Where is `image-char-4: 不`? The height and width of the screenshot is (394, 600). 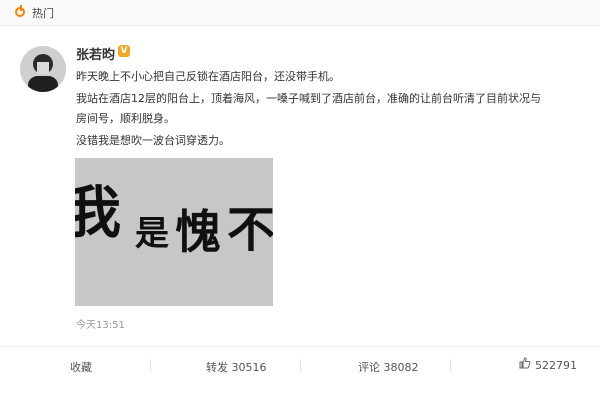
image-char-4: 不 is located at coordinates (250, 230).